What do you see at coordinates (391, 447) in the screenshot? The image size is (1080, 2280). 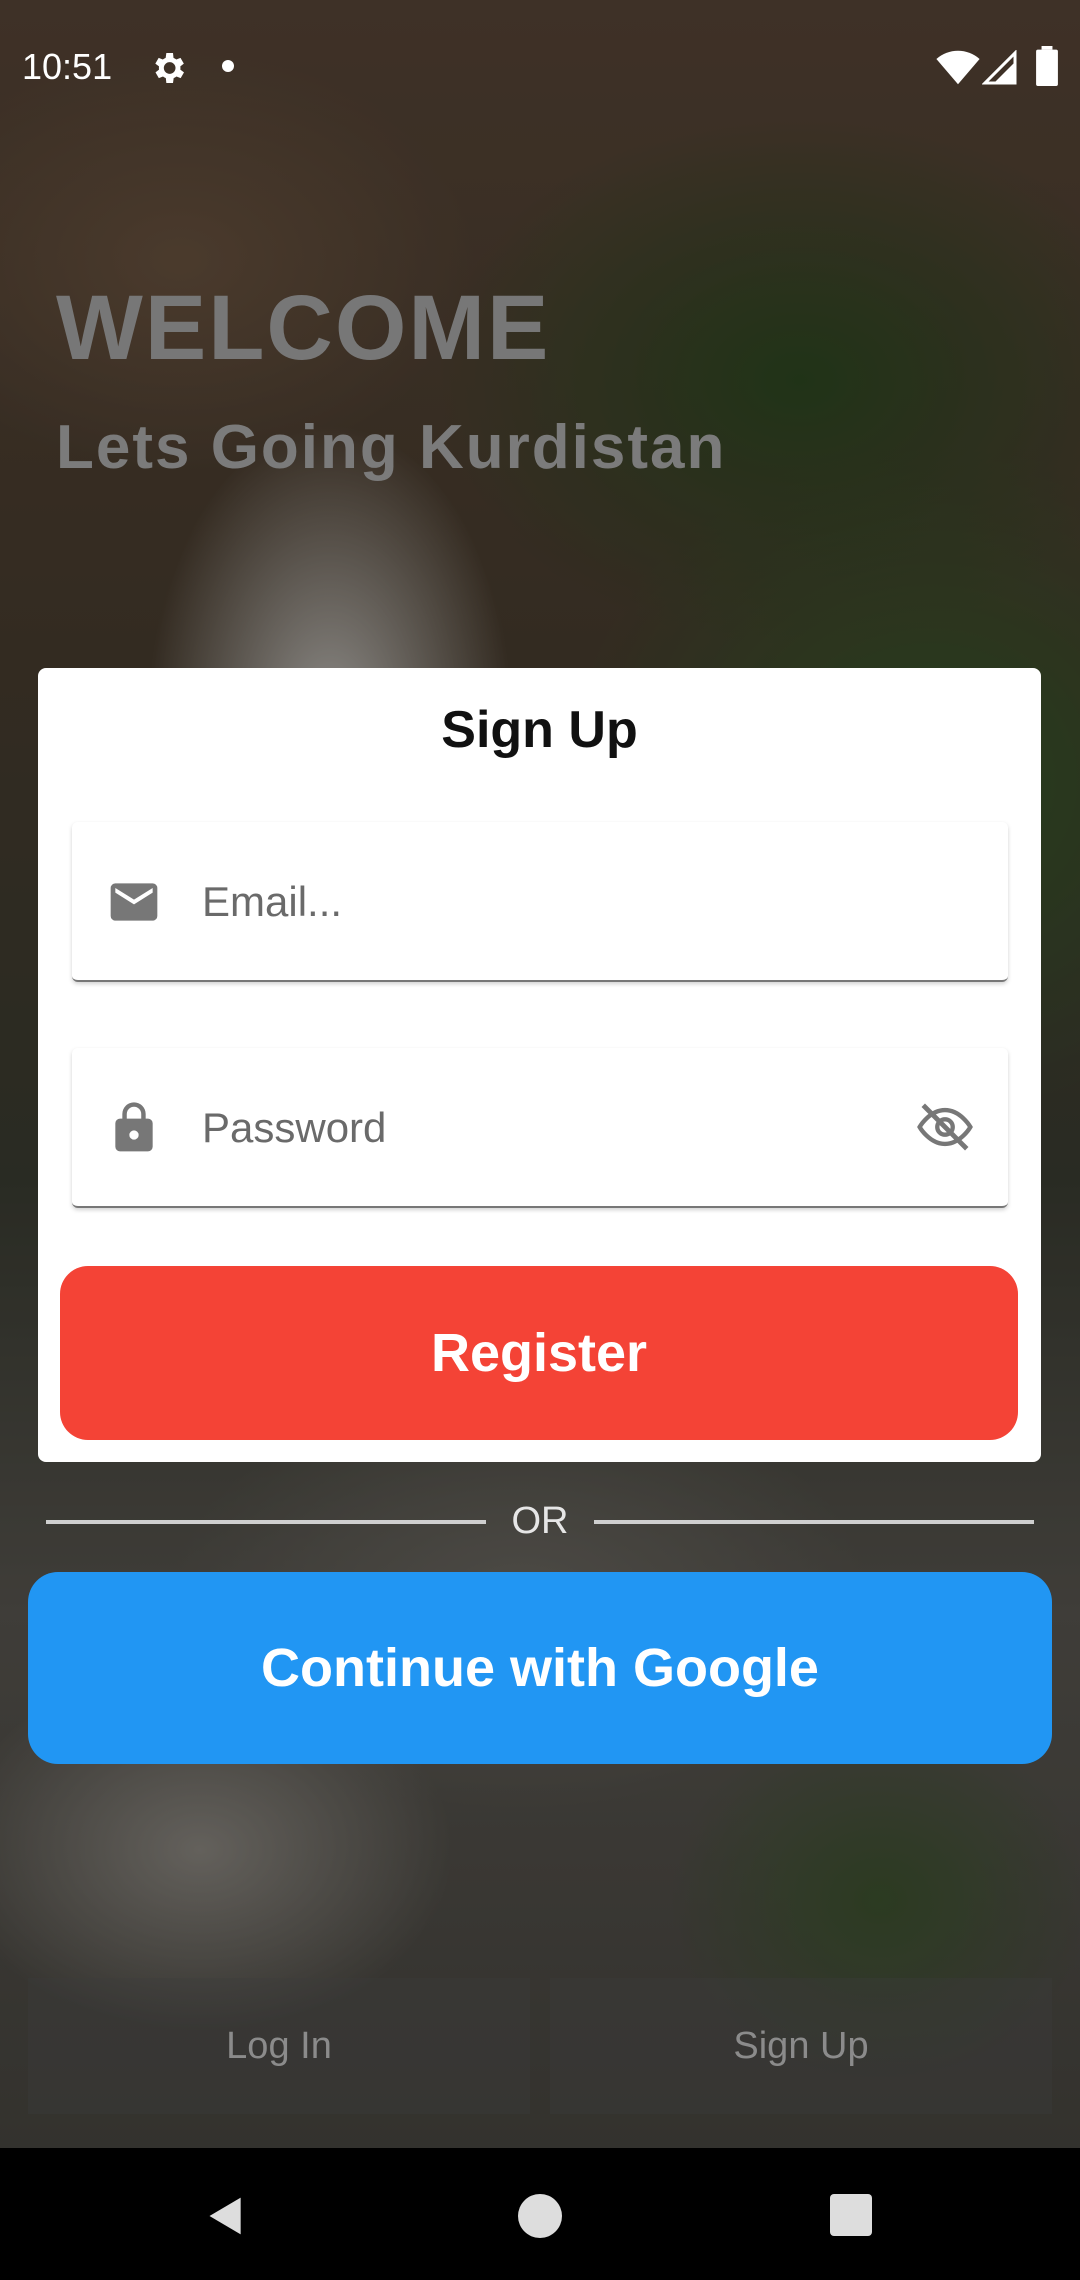 I see `welcome-subtitle: Lets Going Kurdistan` at bounding box center [391, 447].